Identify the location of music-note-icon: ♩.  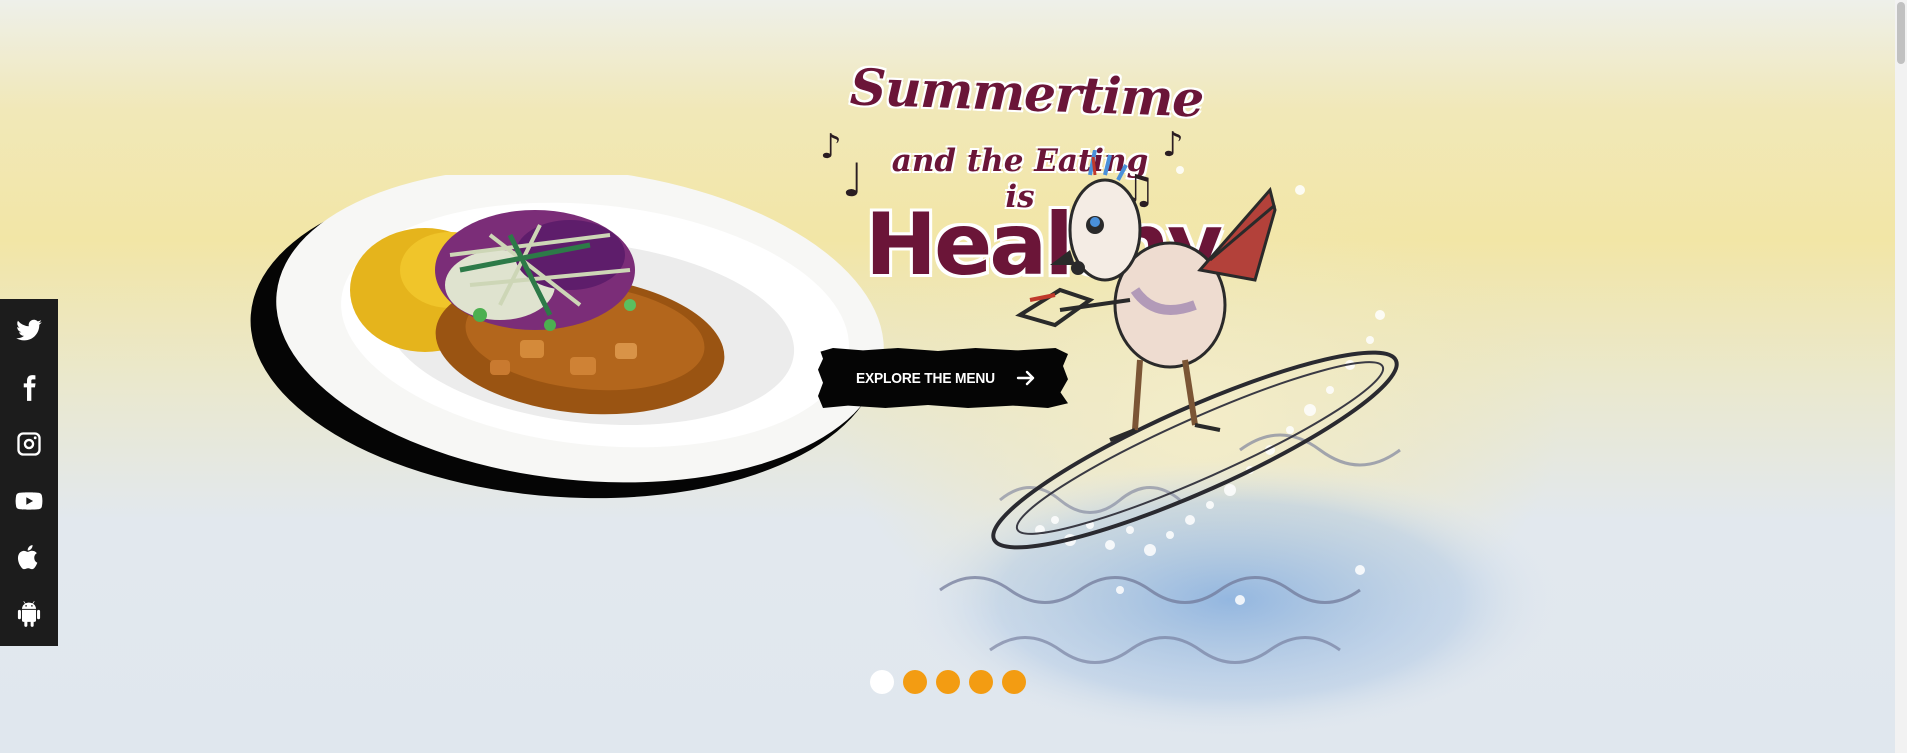
(853, 180).